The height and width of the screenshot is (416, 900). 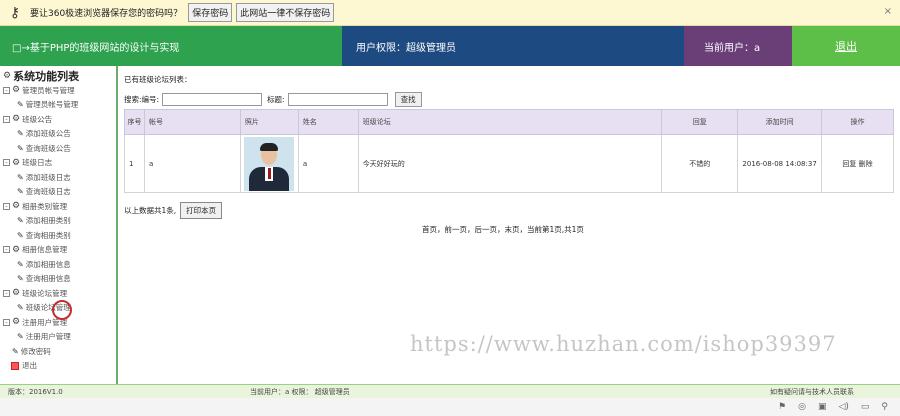 I want to click on sidebar-item: ✎ 查询班级日志, so click(x=59, y=192).